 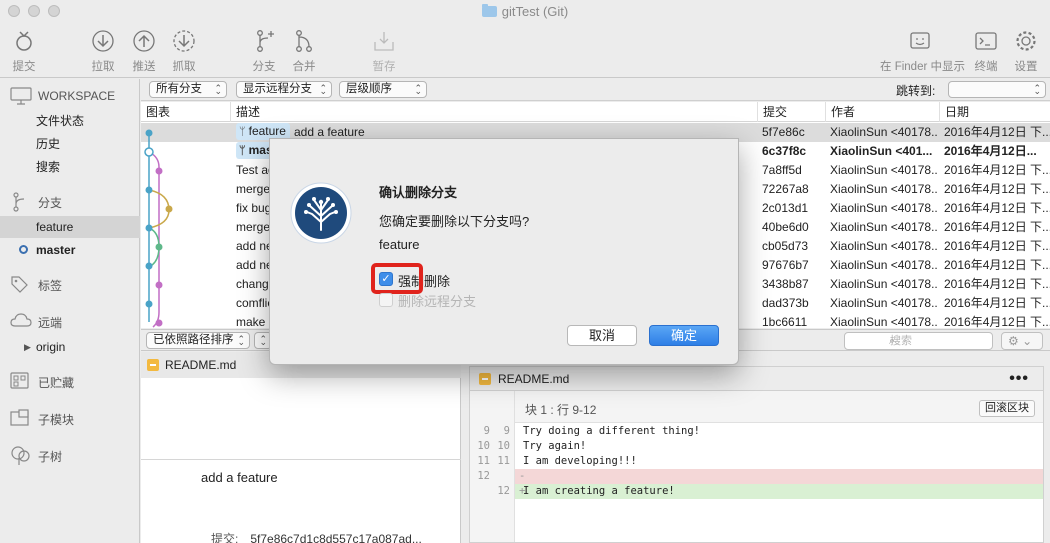 I want to click on branch-master-label: master, so click(x=56, y=250).